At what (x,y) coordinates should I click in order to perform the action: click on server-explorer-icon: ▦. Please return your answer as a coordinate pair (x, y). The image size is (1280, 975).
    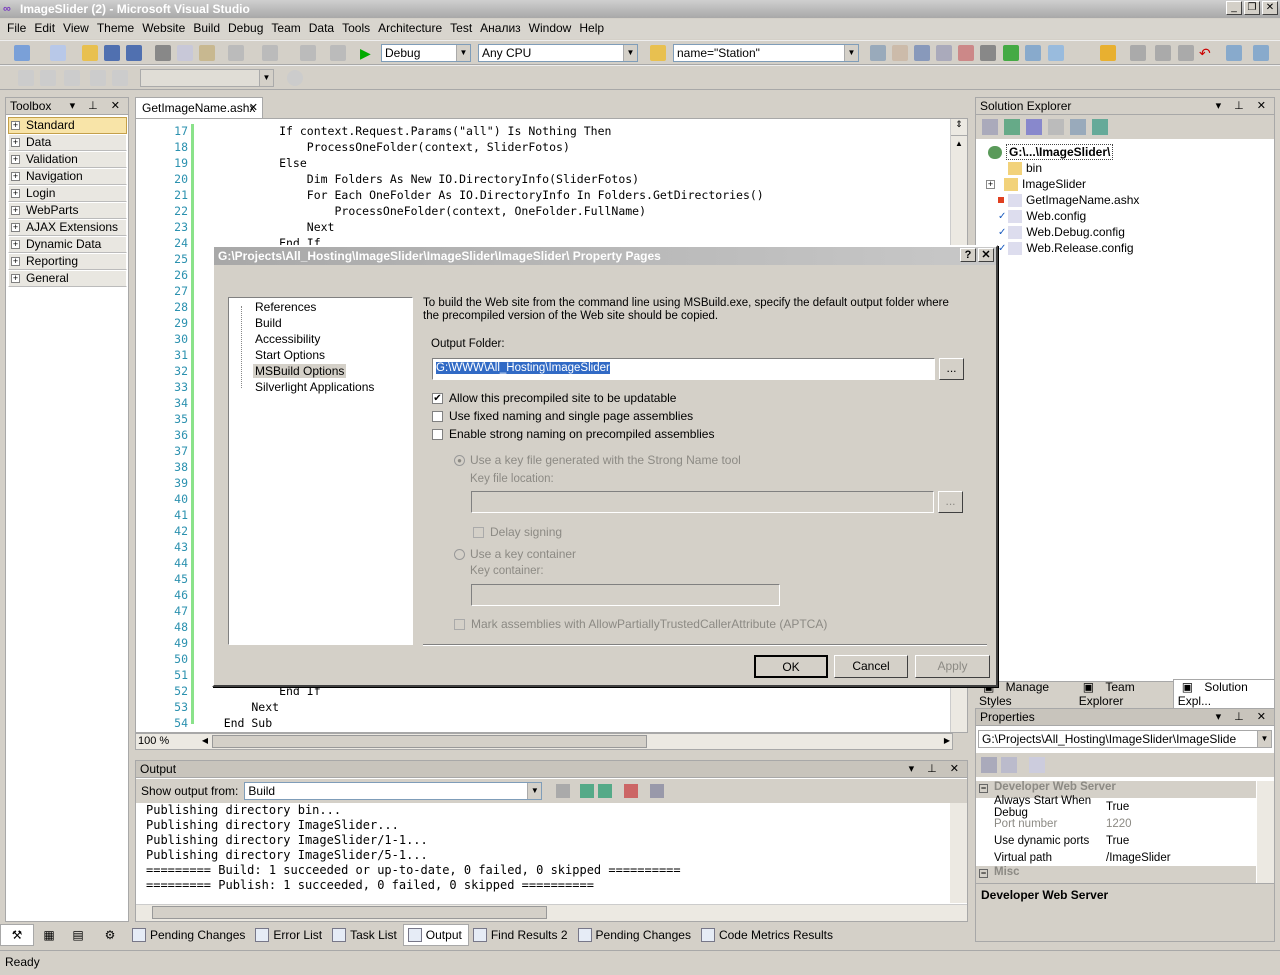
    Looking at the image, I should click on (49, 935).